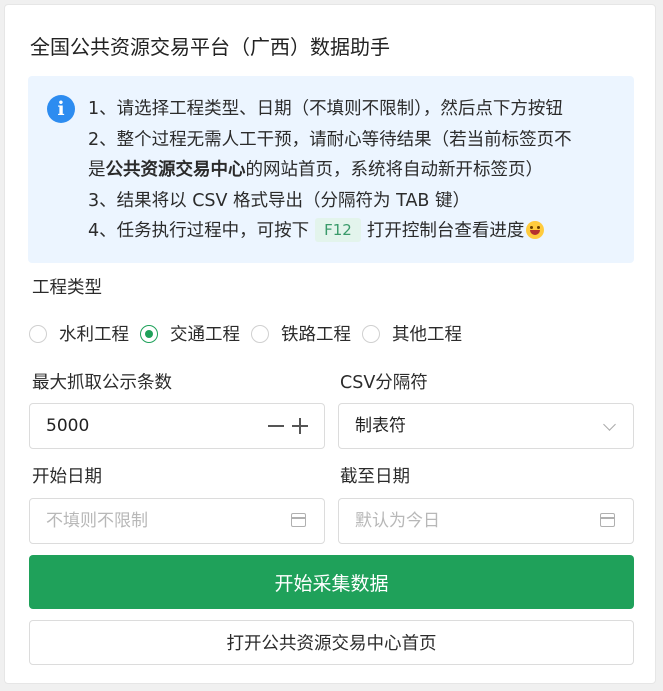  I want to click on instruction-line-5: 4、任务执行过程中，可按下 F12 打开控制台查看进度, so click(358, 231).